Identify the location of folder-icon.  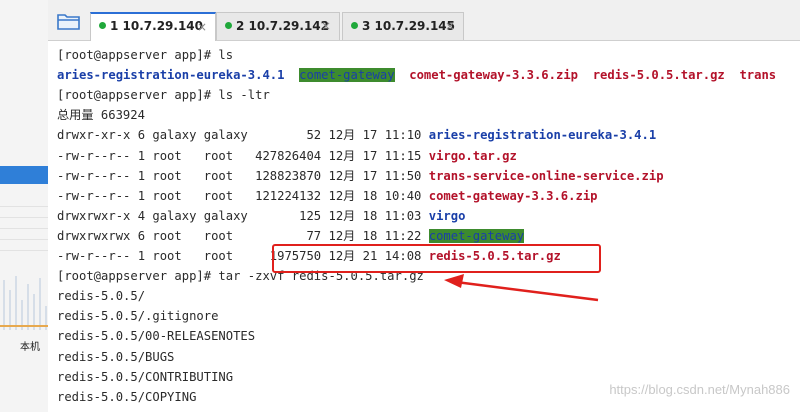
(69, 21).